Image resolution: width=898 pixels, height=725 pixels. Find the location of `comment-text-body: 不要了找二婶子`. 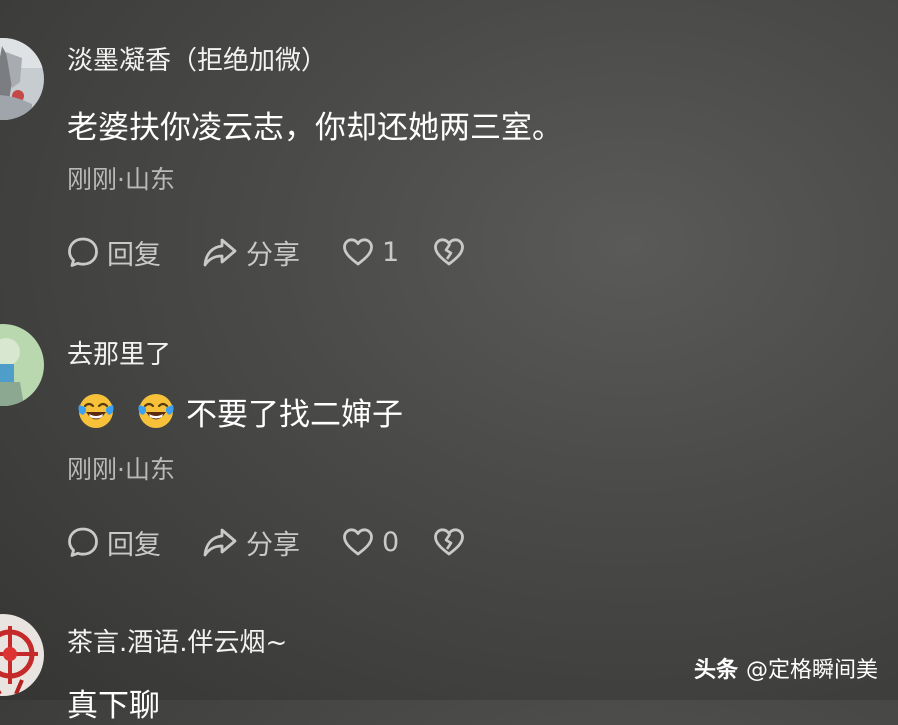

comment-text-body: 不要了找二婶子 is located at coordinates (294, 414).